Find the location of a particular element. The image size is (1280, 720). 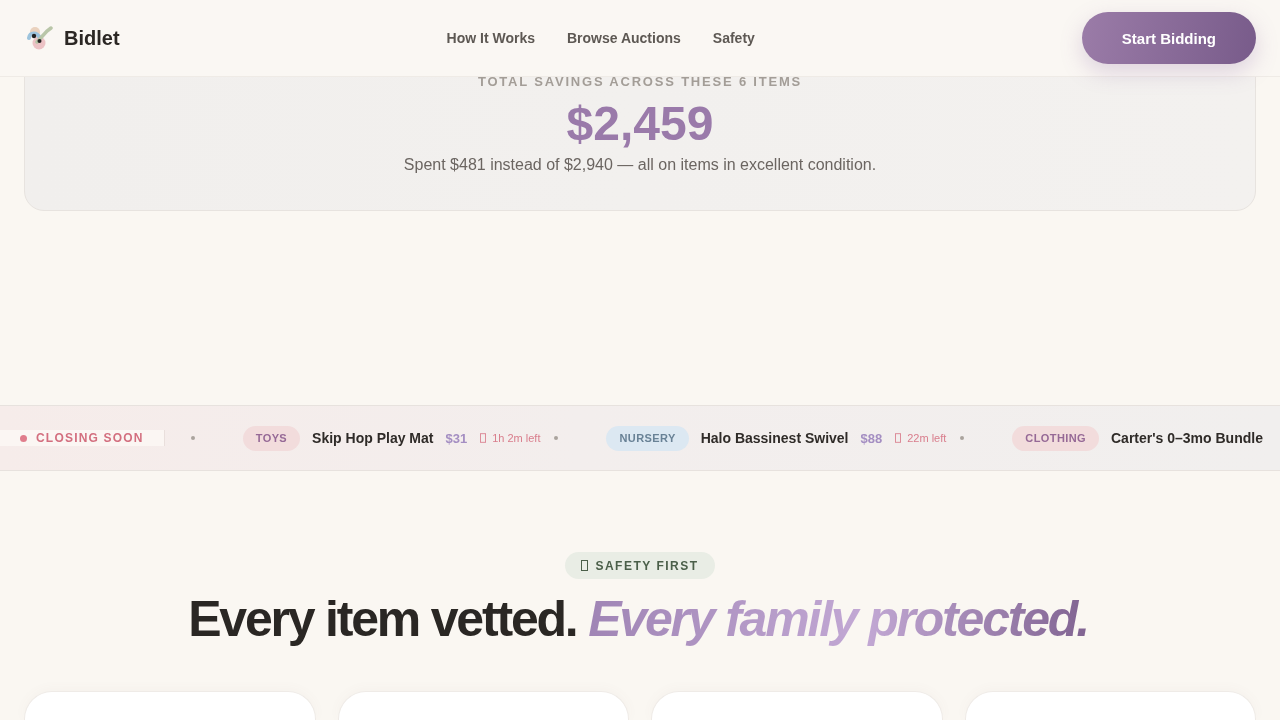

price-text: $31 is located at coordinates (456, 438).